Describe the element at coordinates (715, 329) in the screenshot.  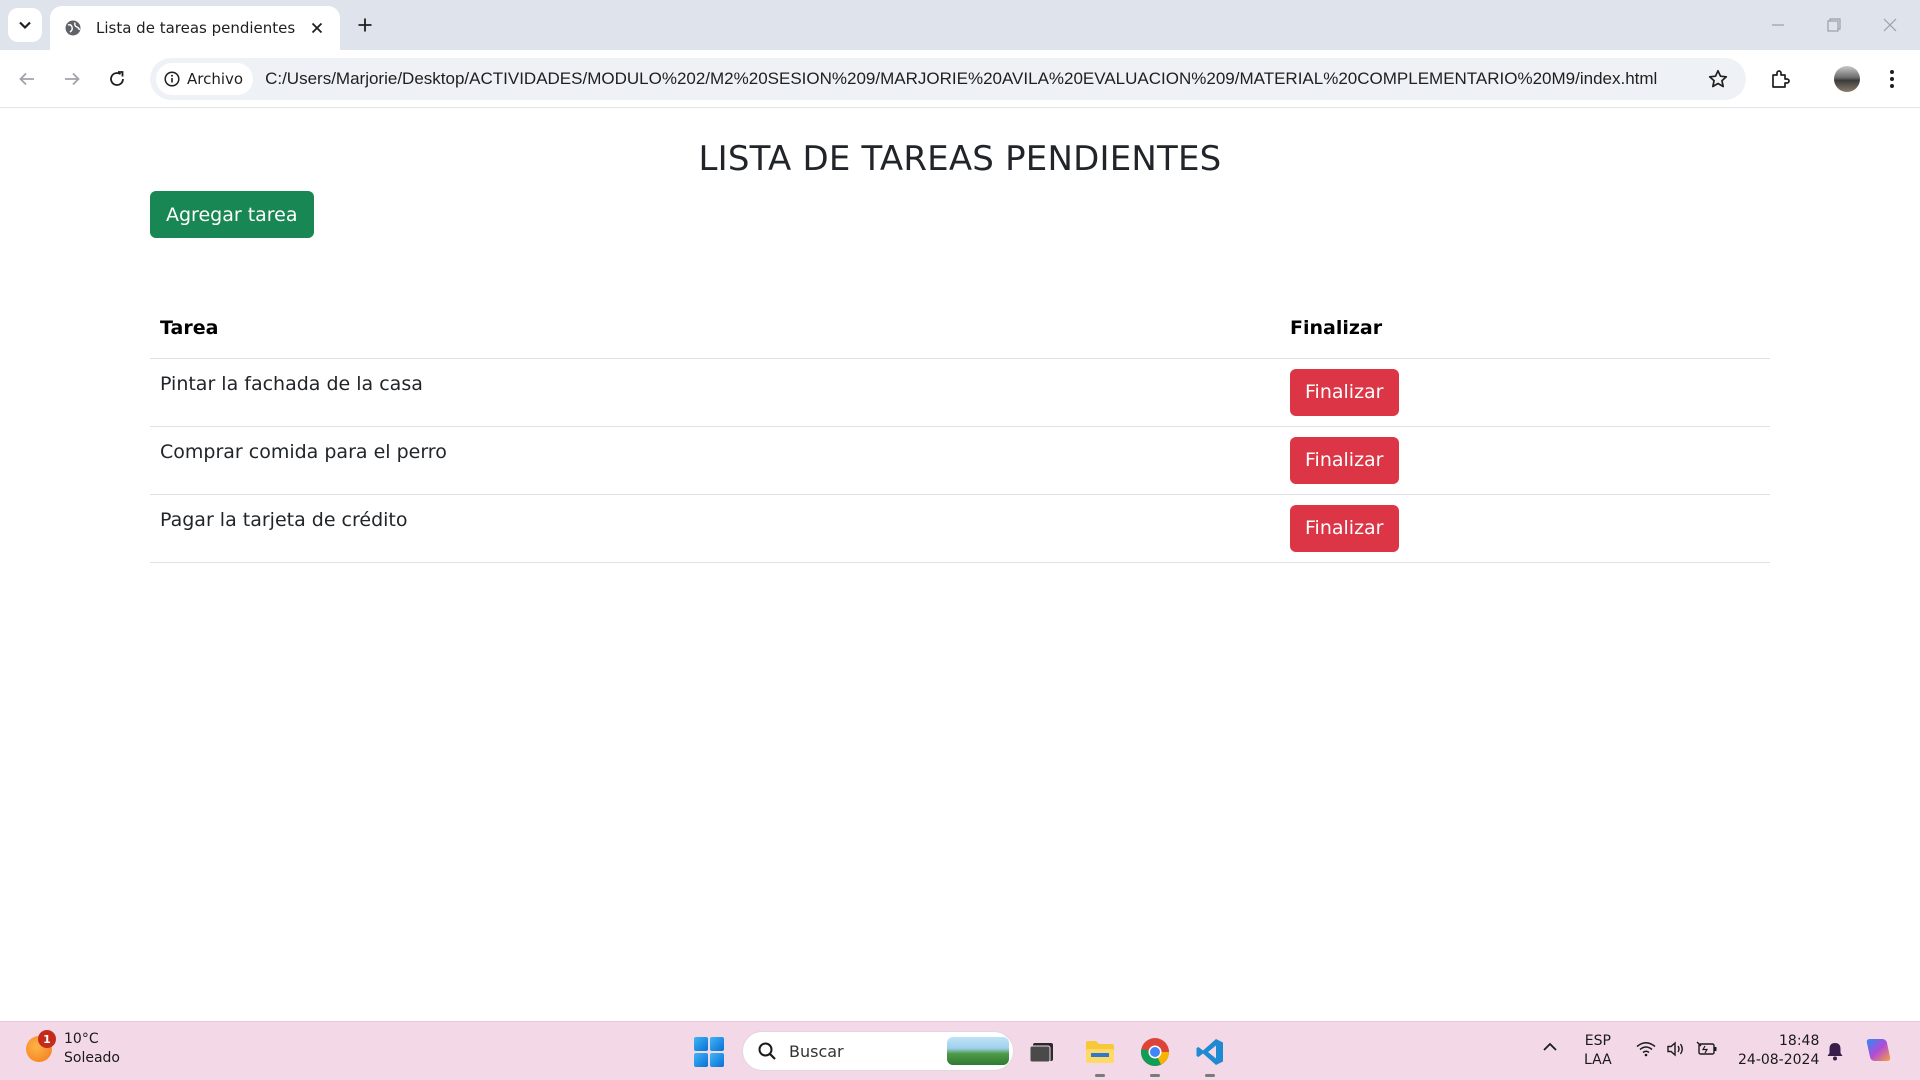
I see `column-header-task: Tarea` at that location.